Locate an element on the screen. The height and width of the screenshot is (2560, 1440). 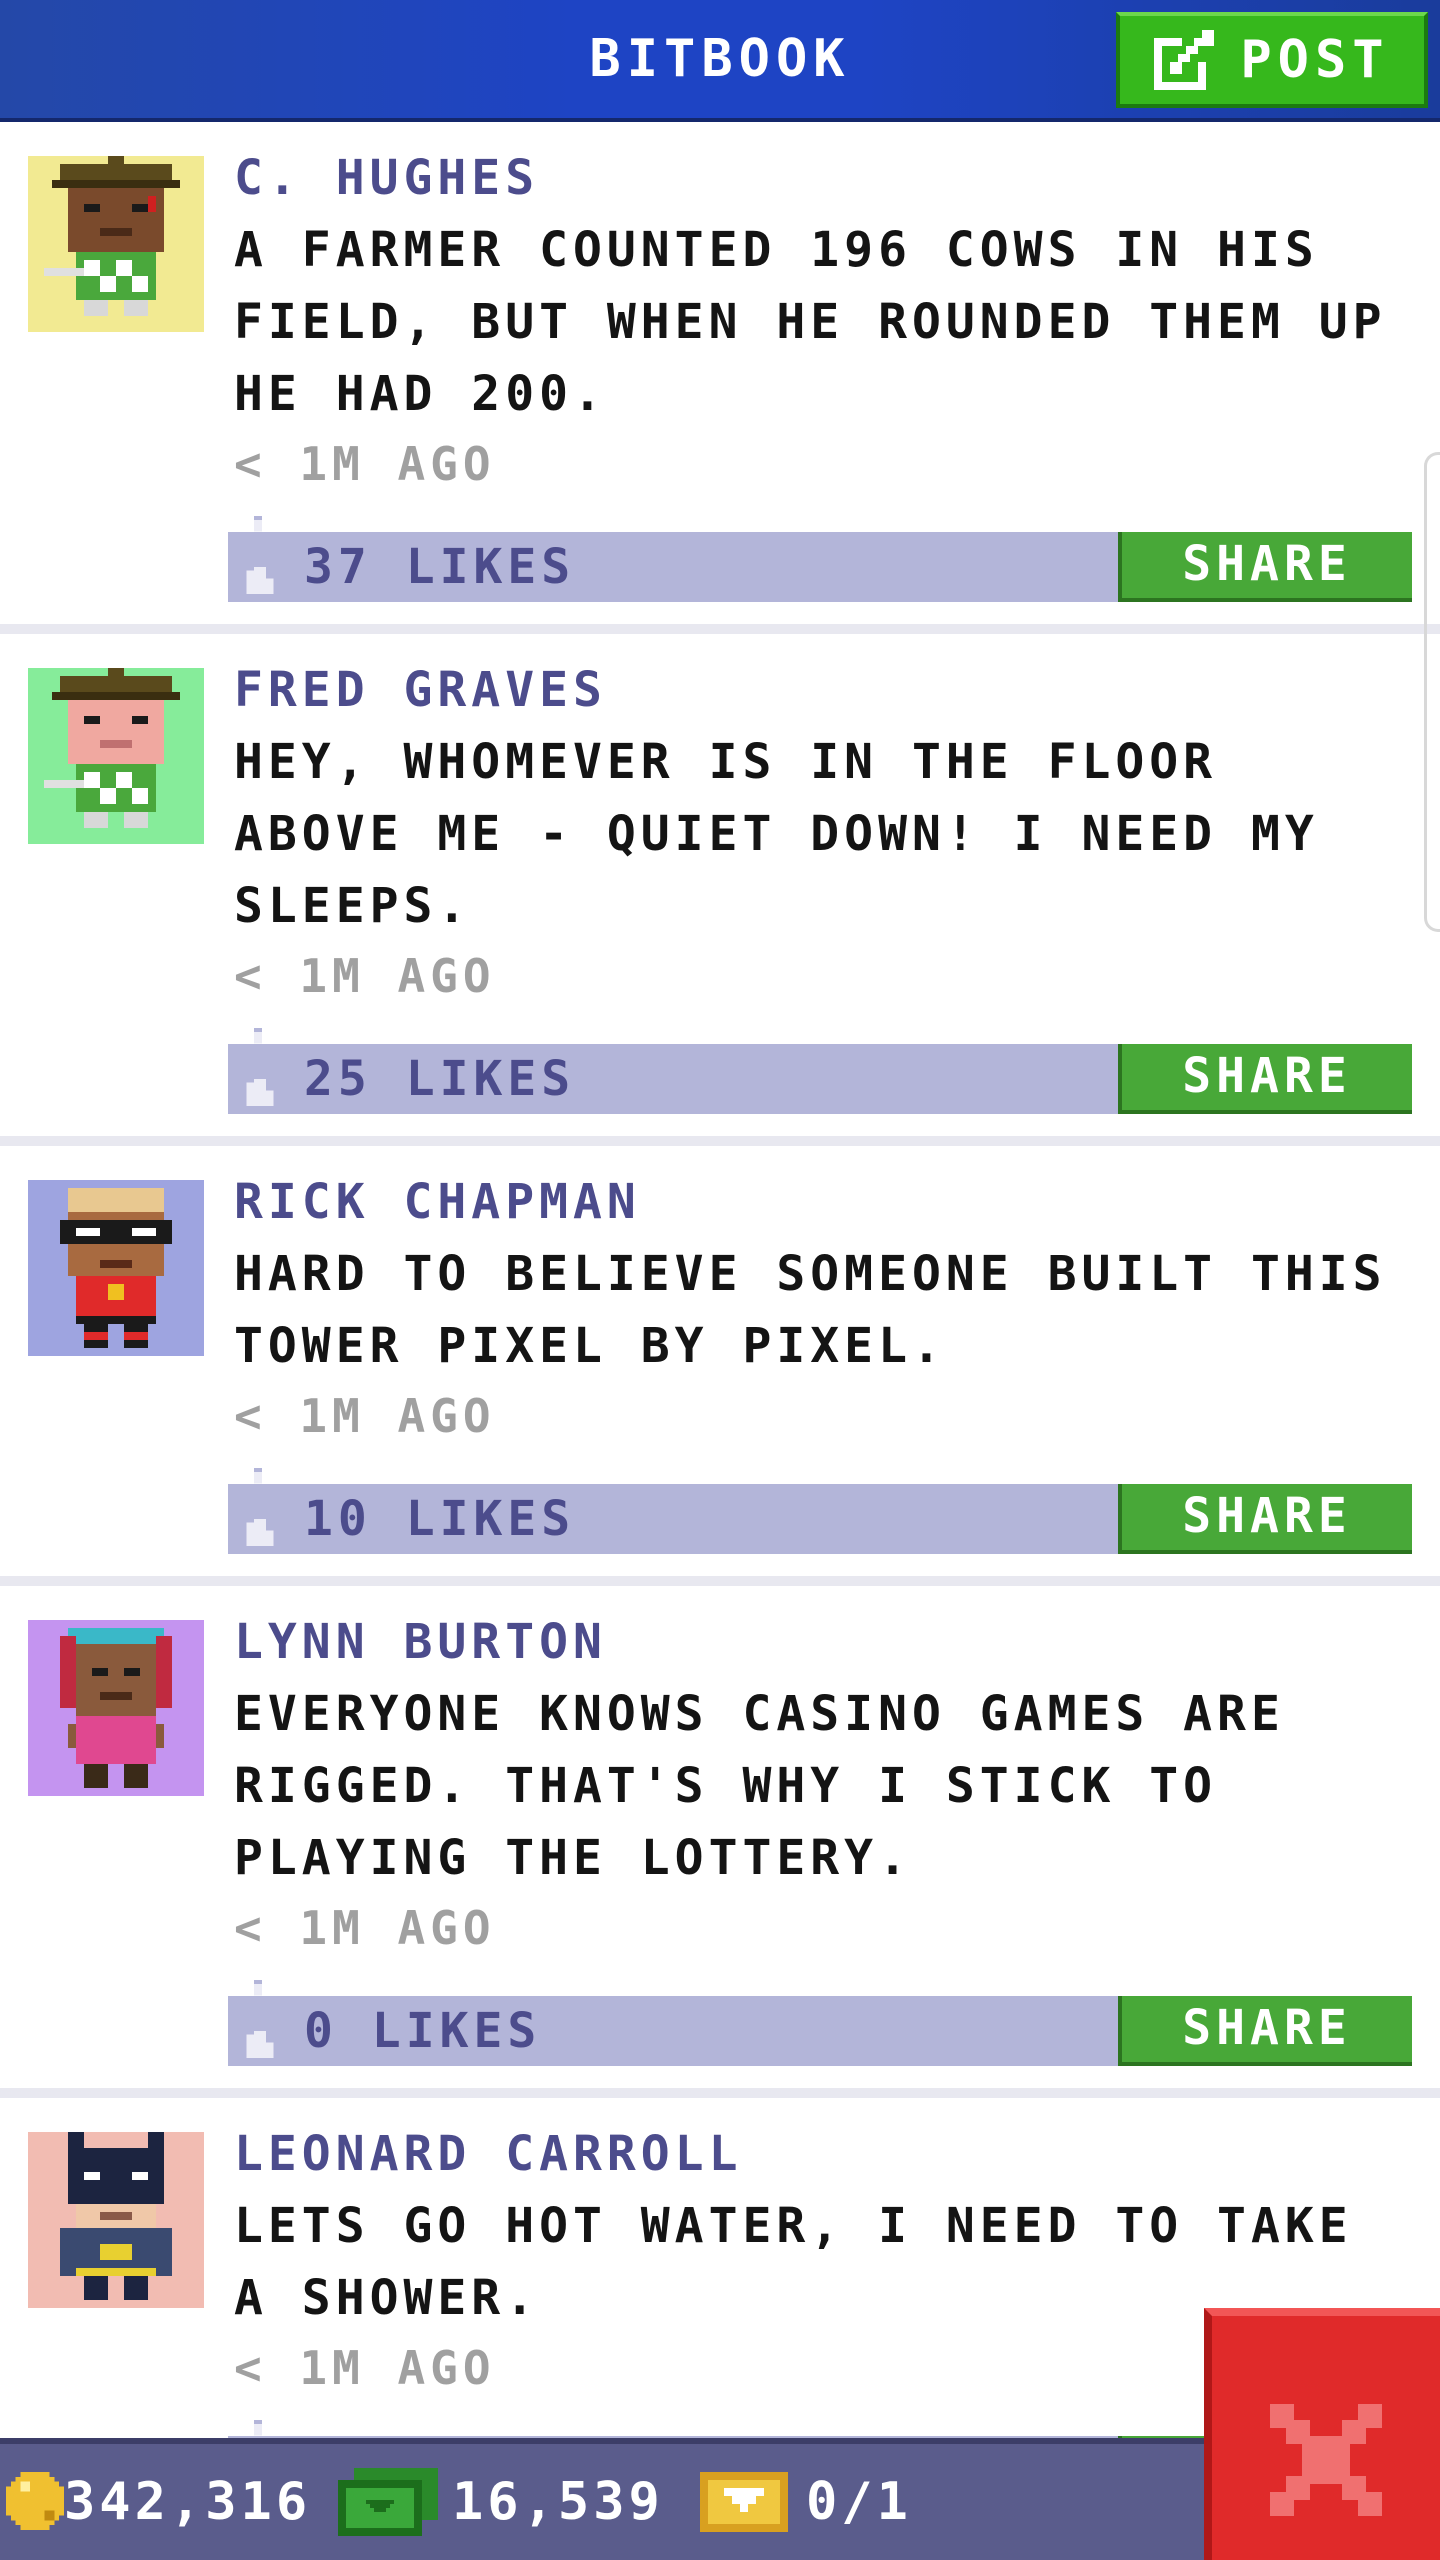
close-button is located at coordinates (1322, 2434).